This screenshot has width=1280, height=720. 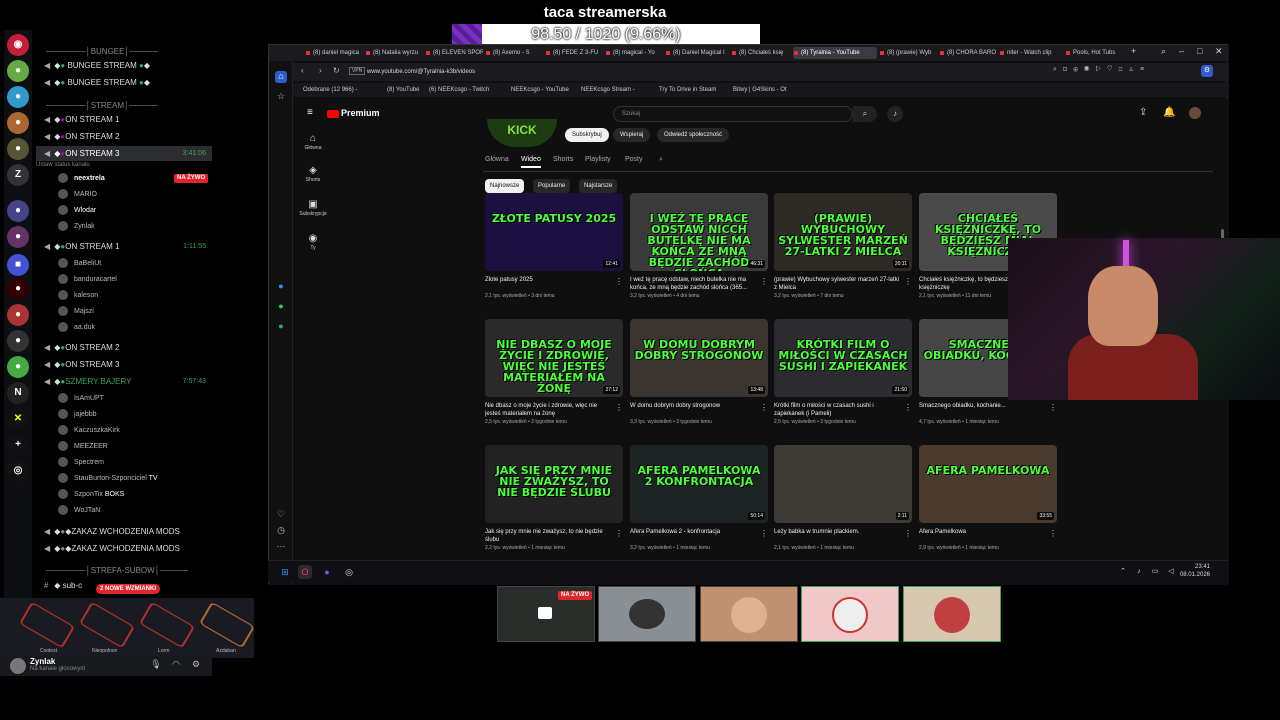 What do you see at coordinates (908, 53) in the screenshot?
I see `browser-tab: (8) (prawie) Wyb` at bounding box center [908, 53].